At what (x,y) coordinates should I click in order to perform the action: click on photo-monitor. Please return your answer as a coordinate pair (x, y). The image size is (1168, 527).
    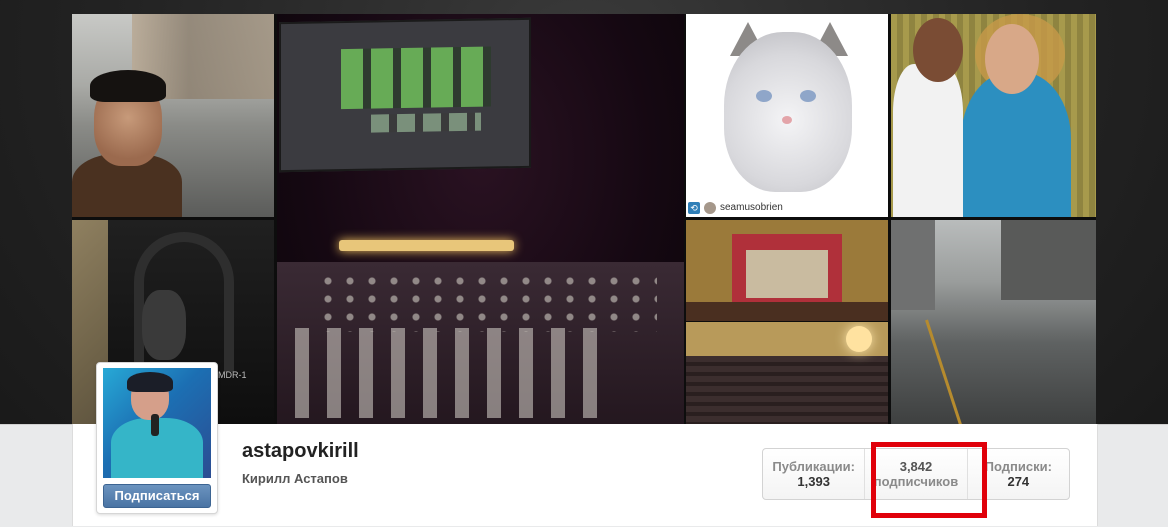
    Looking at the image, I should click on (405, 95).